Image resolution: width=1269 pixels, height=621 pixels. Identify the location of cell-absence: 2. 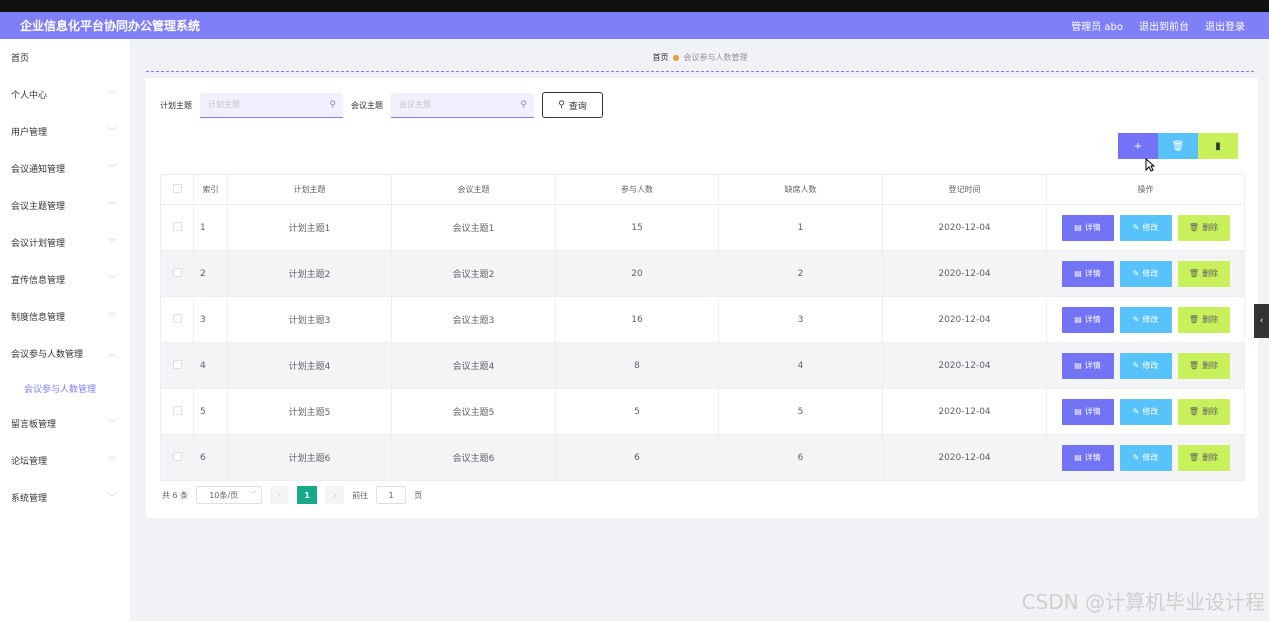
(800, 273).